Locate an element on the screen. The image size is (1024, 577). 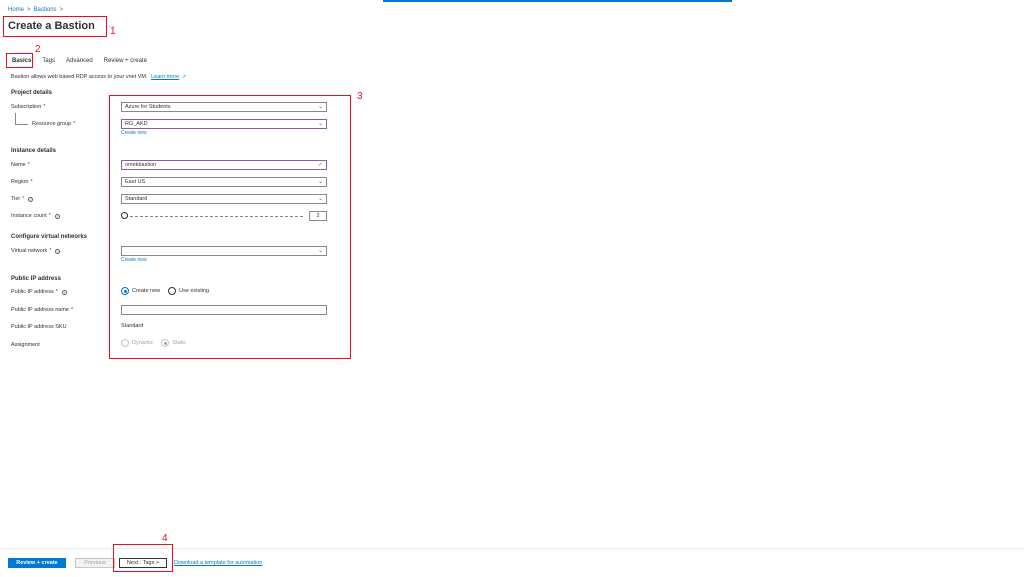
instance-count-label-text: Instance count is located at coordinates (29, 216).